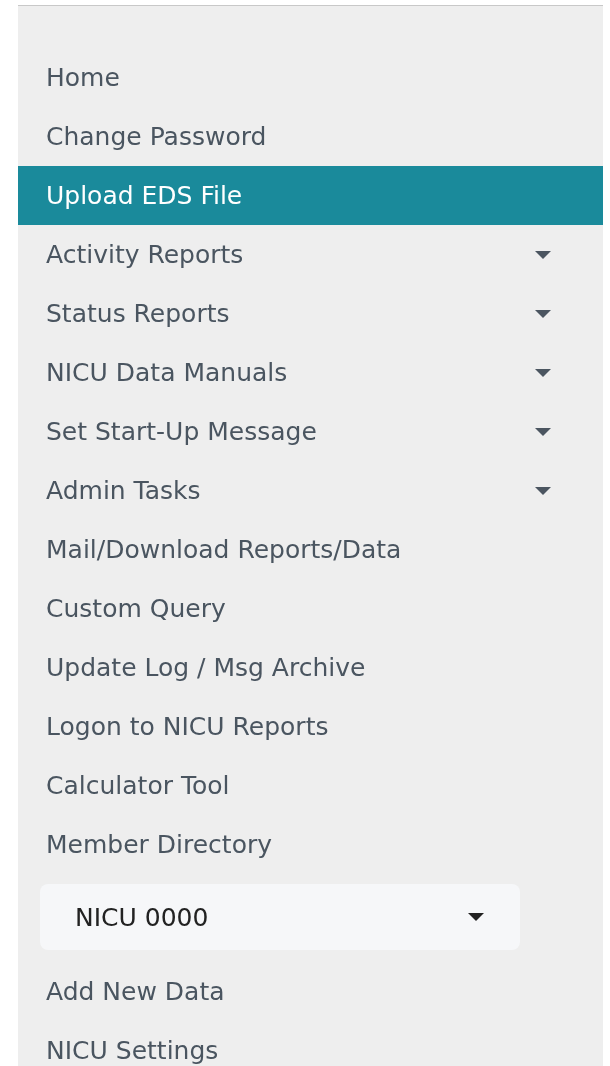 This screenshot has width=610, height=1066. Describe the element at coordinates (310, 785) in the screenshot. I see `menu-item: Calculator Tool` at that location.